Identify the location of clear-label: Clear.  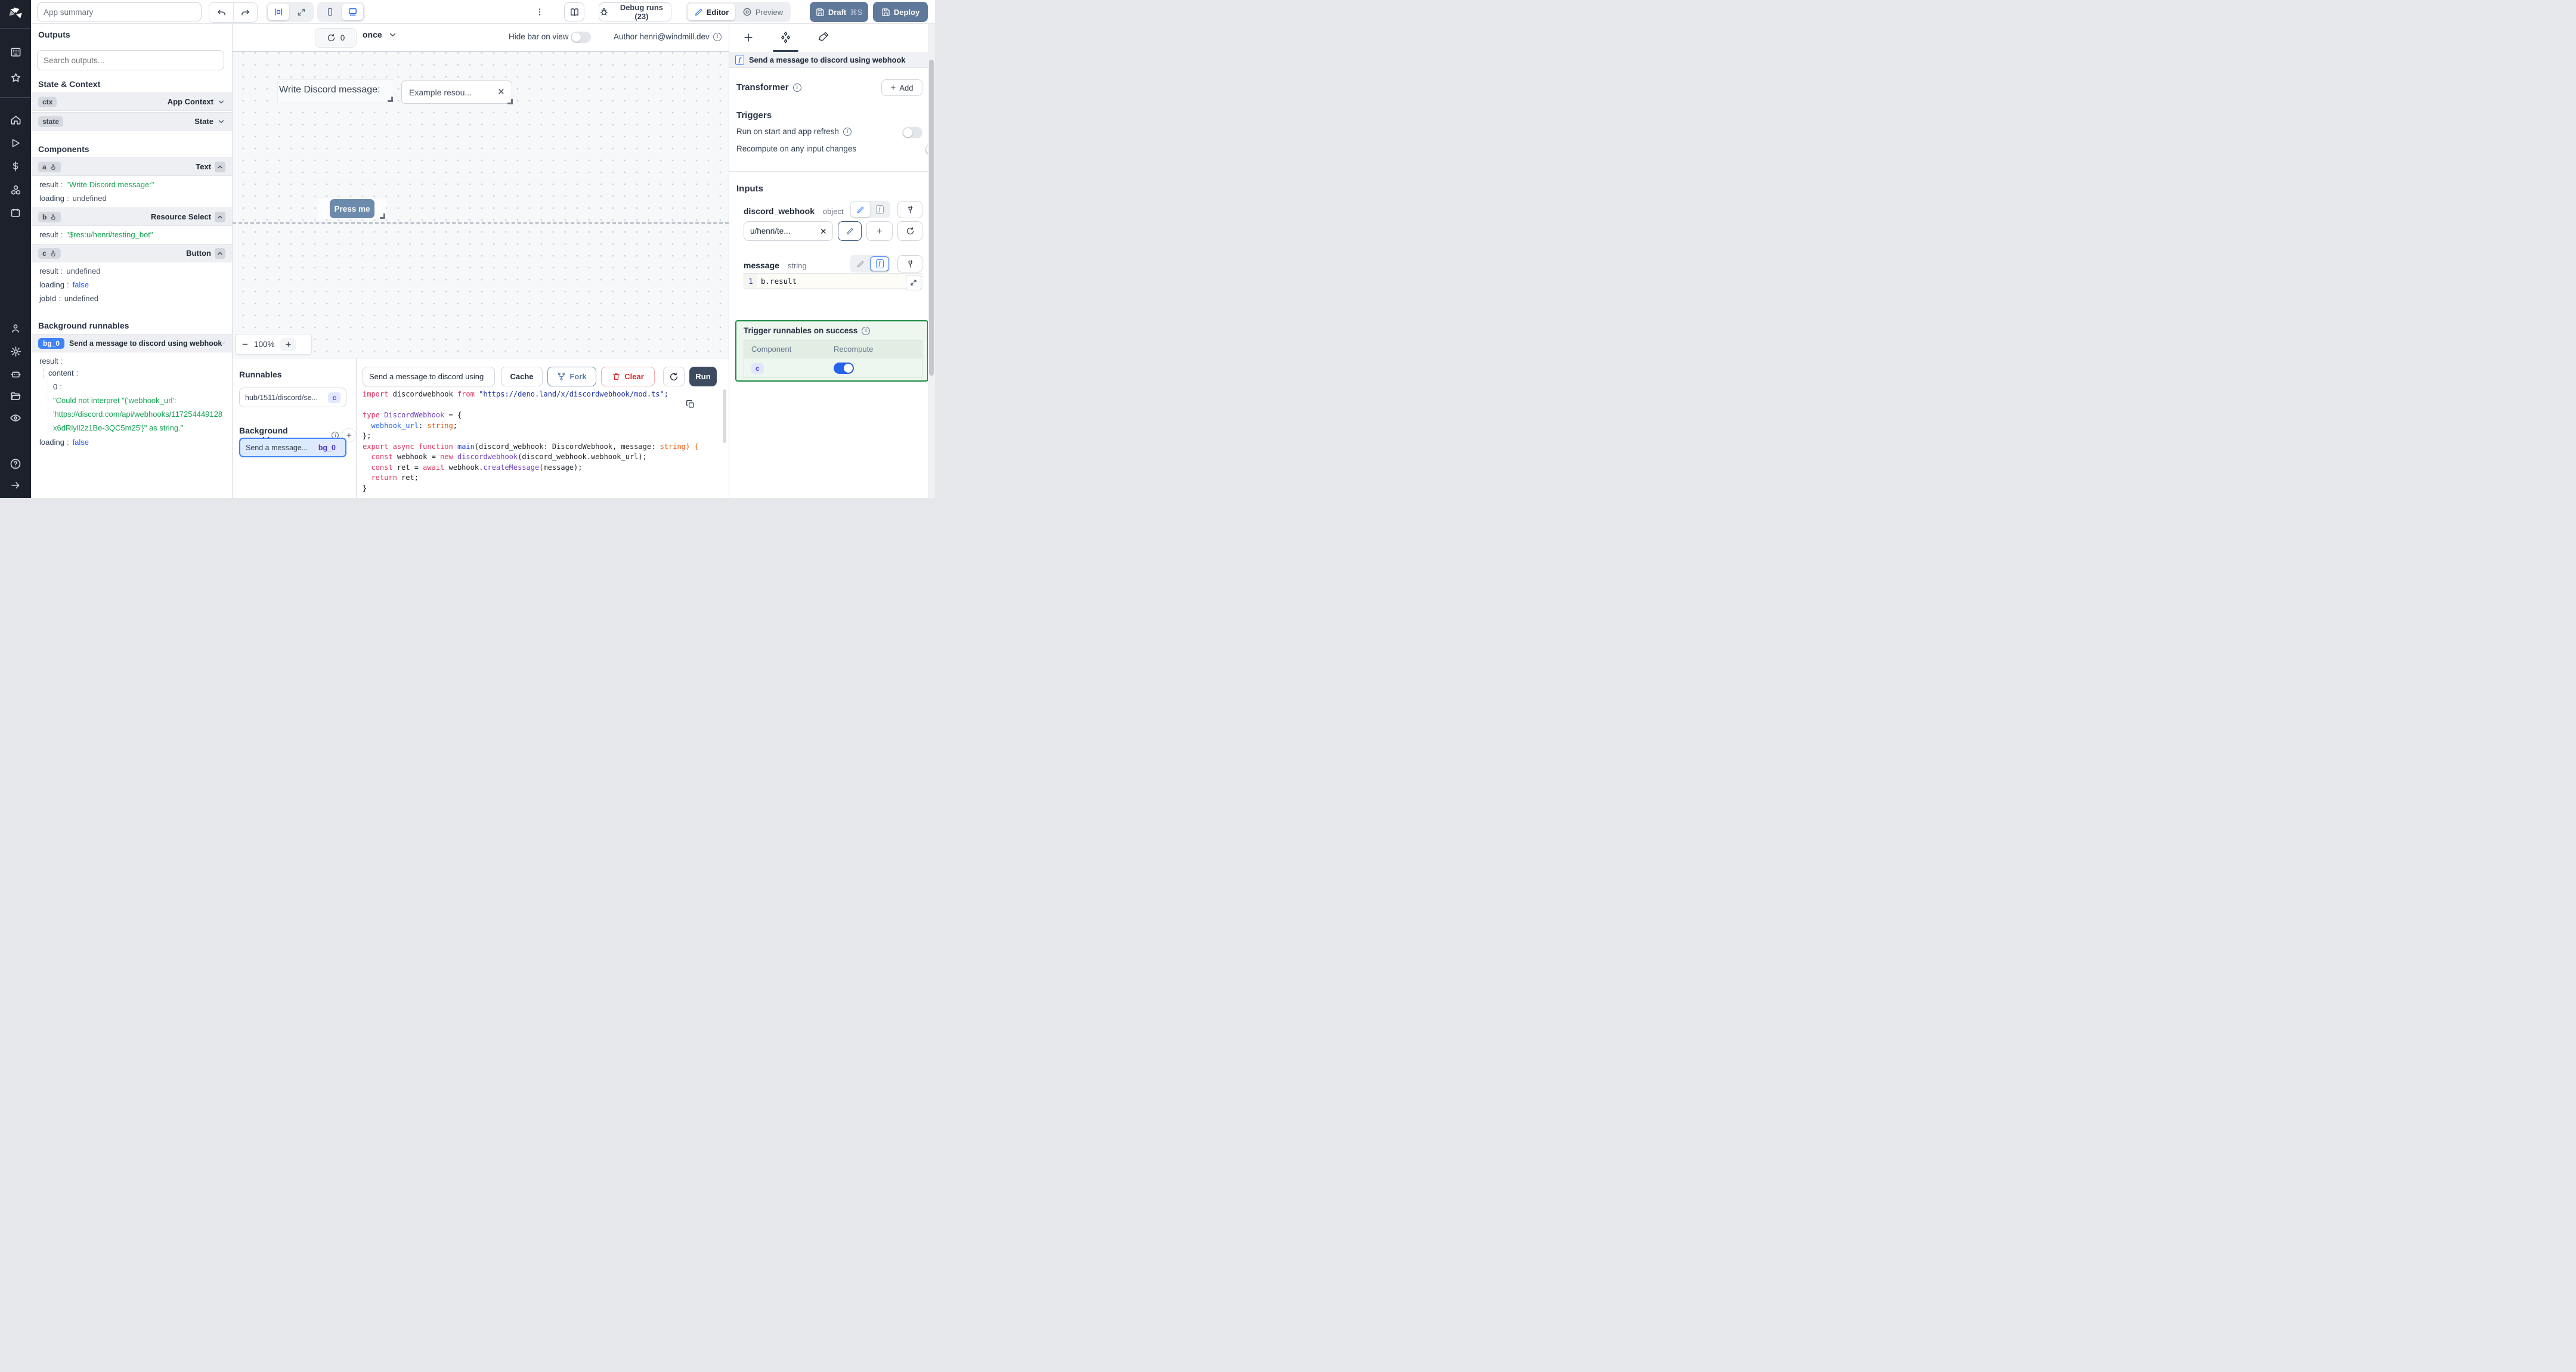
(634, 376).